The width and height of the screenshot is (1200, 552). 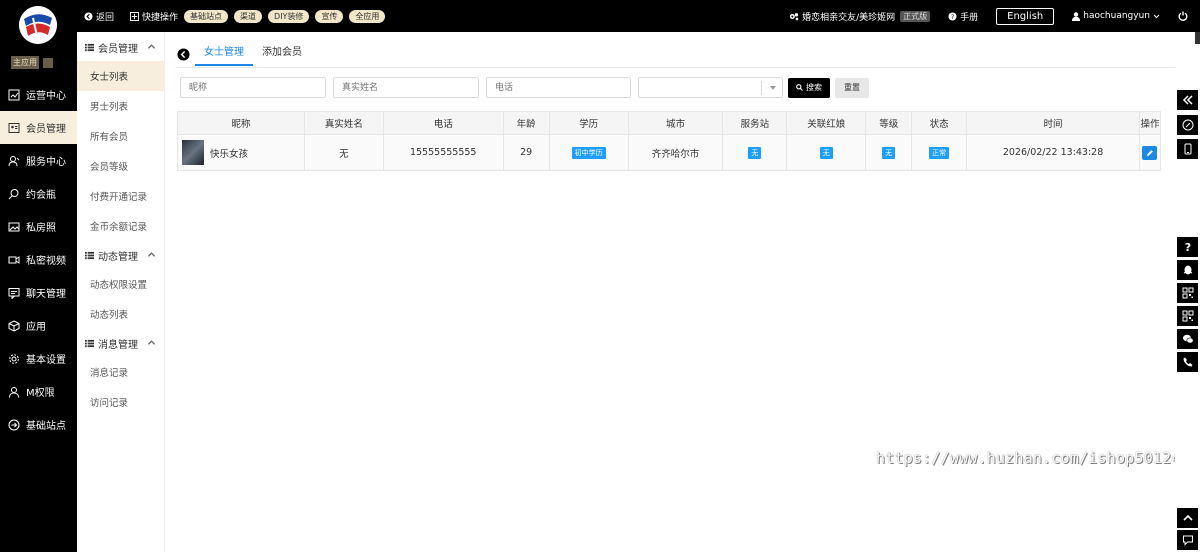 What do you see at coordinates (761, 88) in the screenshot?
I see `select-divider` at bounding box center [761, 88].